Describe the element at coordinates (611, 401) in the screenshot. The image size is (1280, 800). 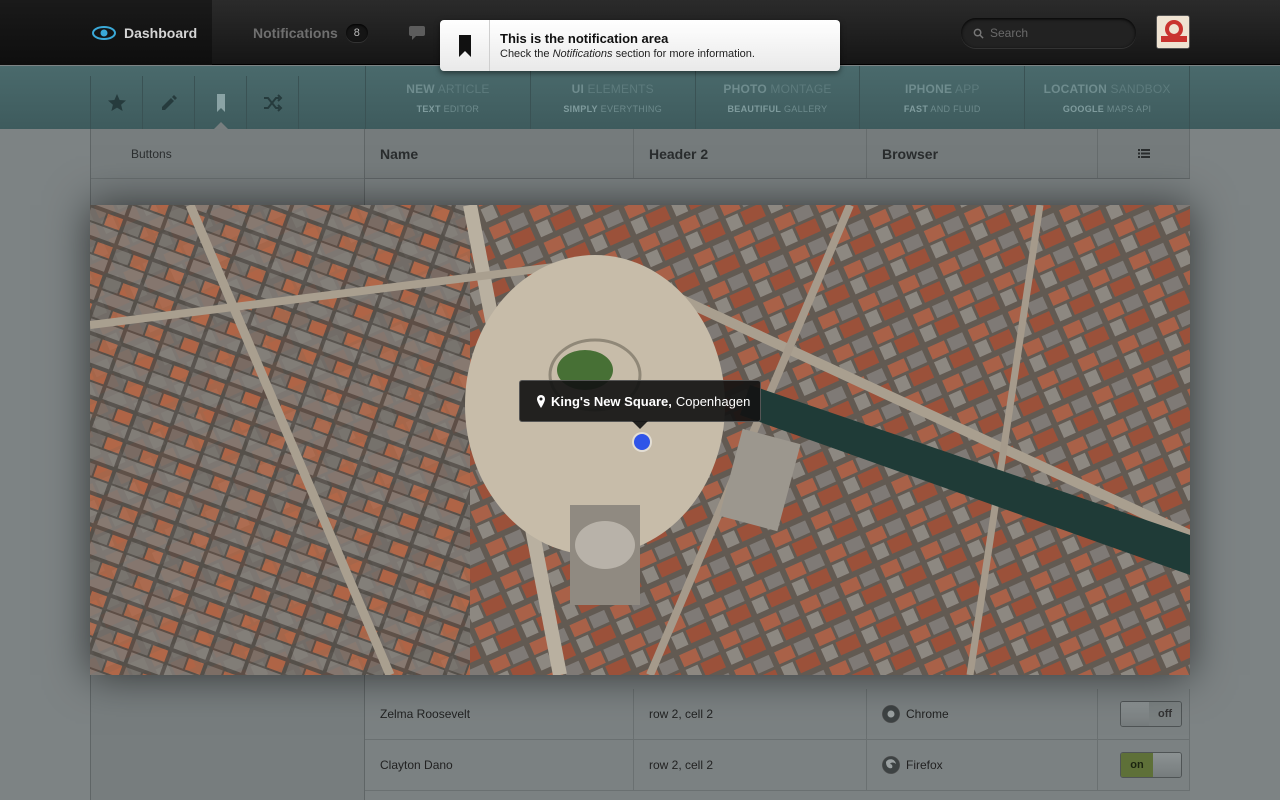
I see `map-place-name: King's New Square,` at that location.